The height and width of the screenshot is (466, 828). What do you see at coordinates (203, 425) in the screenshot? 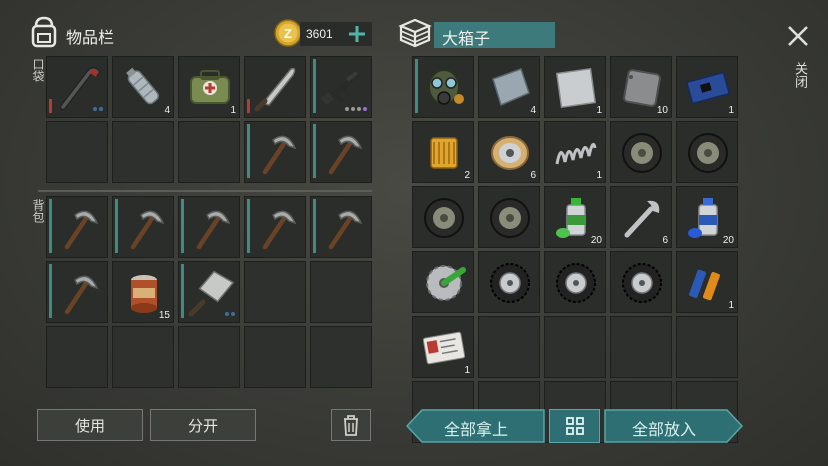
I see `split-button: 分开` at bounding box center [203, 425].